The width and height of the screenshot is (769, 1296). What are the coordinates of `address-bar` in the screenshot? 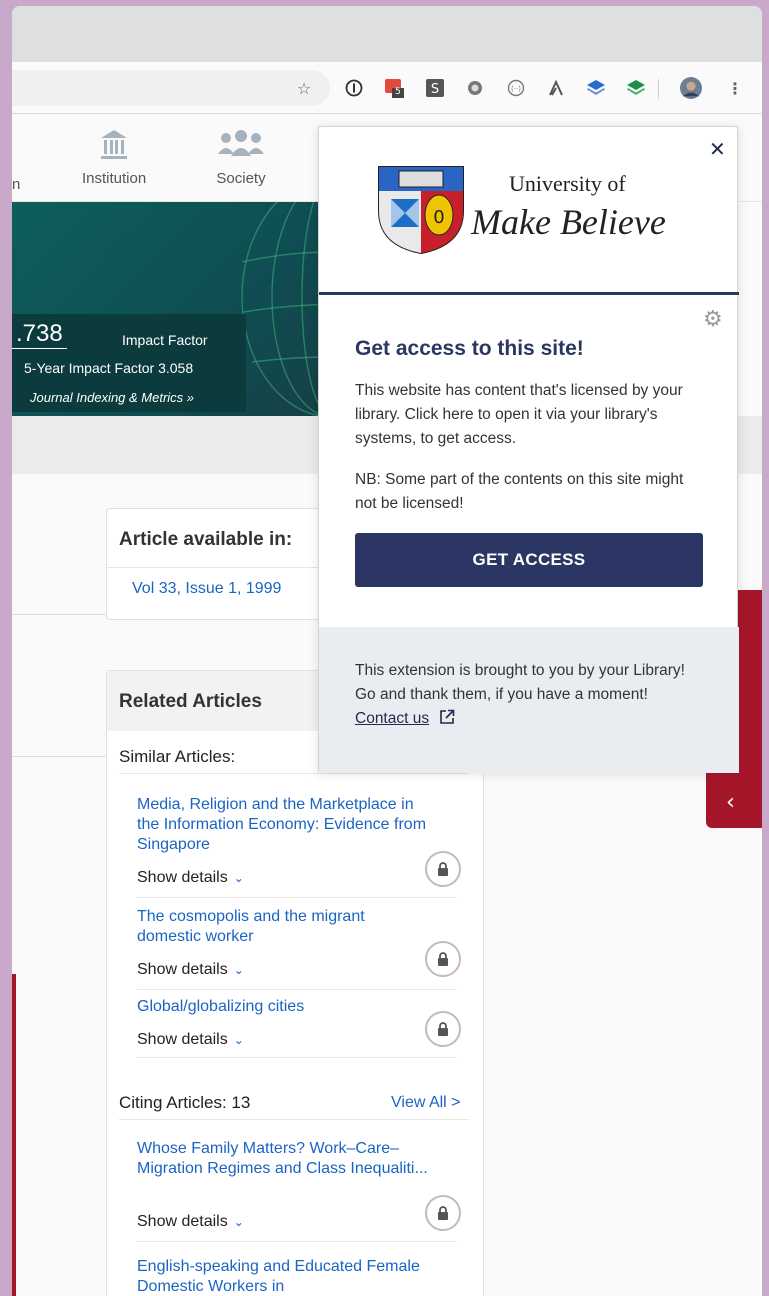 It's located at (171, 88).